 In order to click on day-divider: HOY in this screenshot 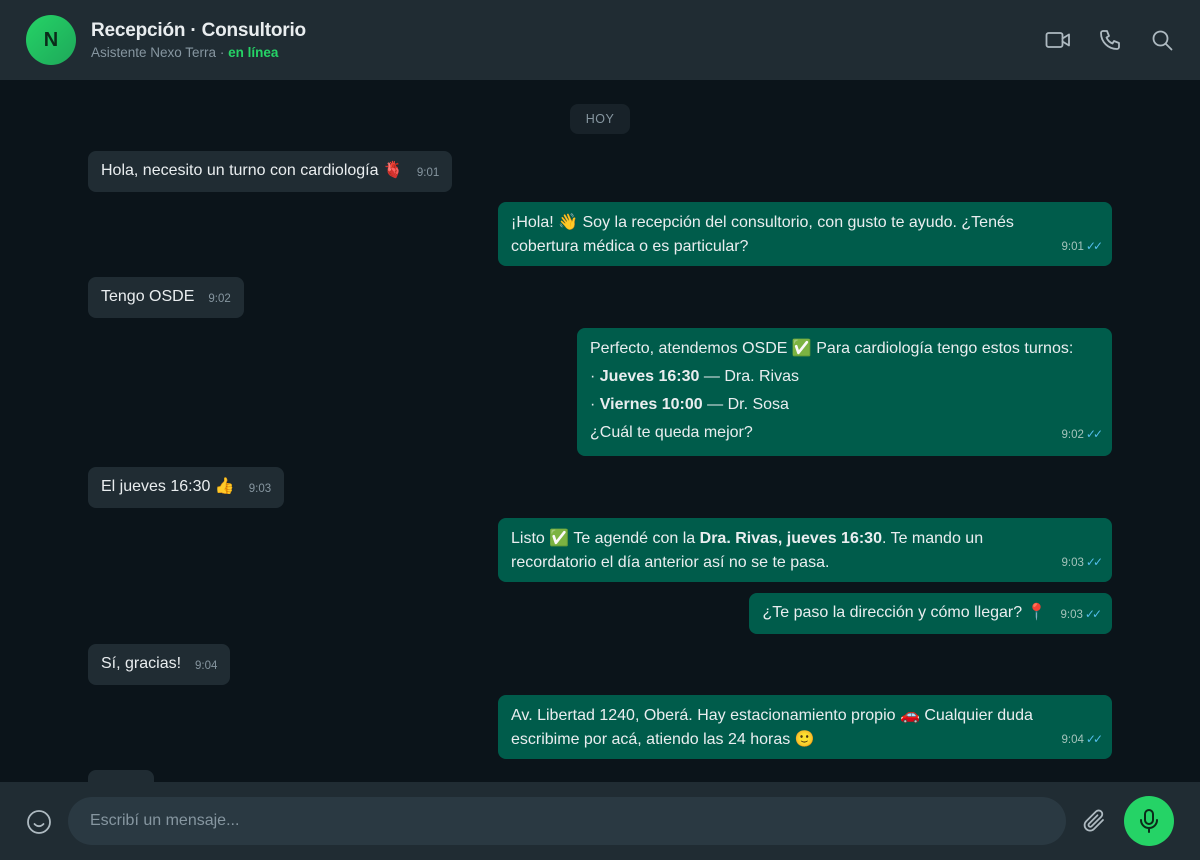, I will do `click(600, 119)`.